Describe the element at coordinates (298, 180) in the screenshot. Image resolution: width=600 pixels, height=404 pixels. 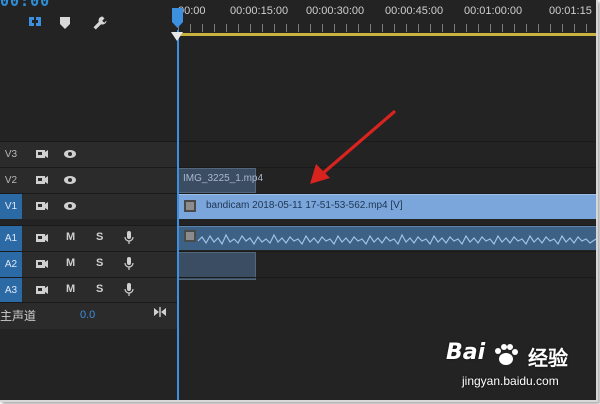
I see `track-v2: V2 IMG_3225_1.mp4` at that location.